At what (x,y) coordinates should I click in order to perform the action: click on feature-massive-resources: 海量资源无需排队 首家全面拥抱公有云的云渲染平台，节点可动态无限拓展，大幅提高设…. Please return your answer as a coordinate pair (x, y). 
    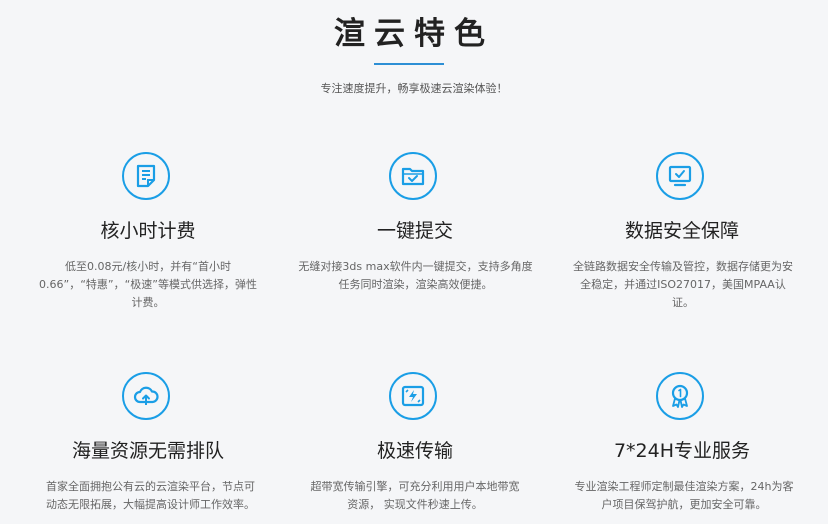
    Looking at the image, I should click on (148, 448).